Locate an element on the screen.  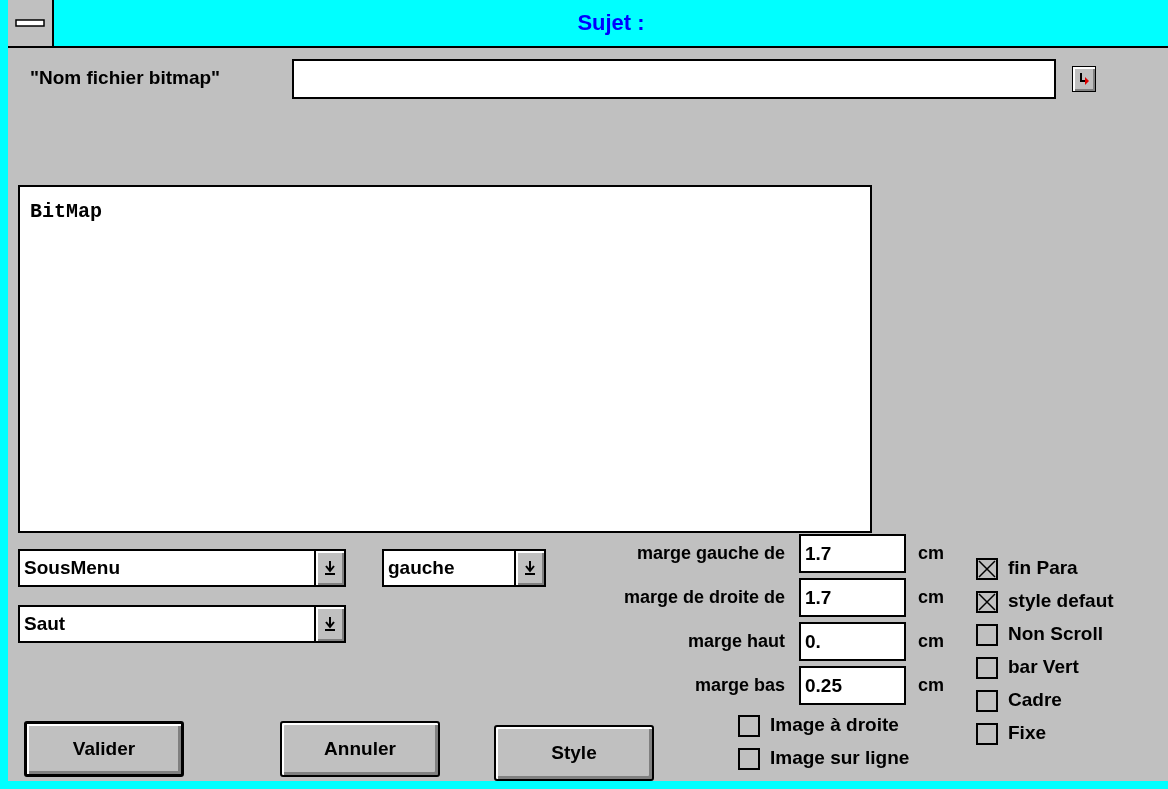
dropdown: Saut is located at coordinates (182, 624).